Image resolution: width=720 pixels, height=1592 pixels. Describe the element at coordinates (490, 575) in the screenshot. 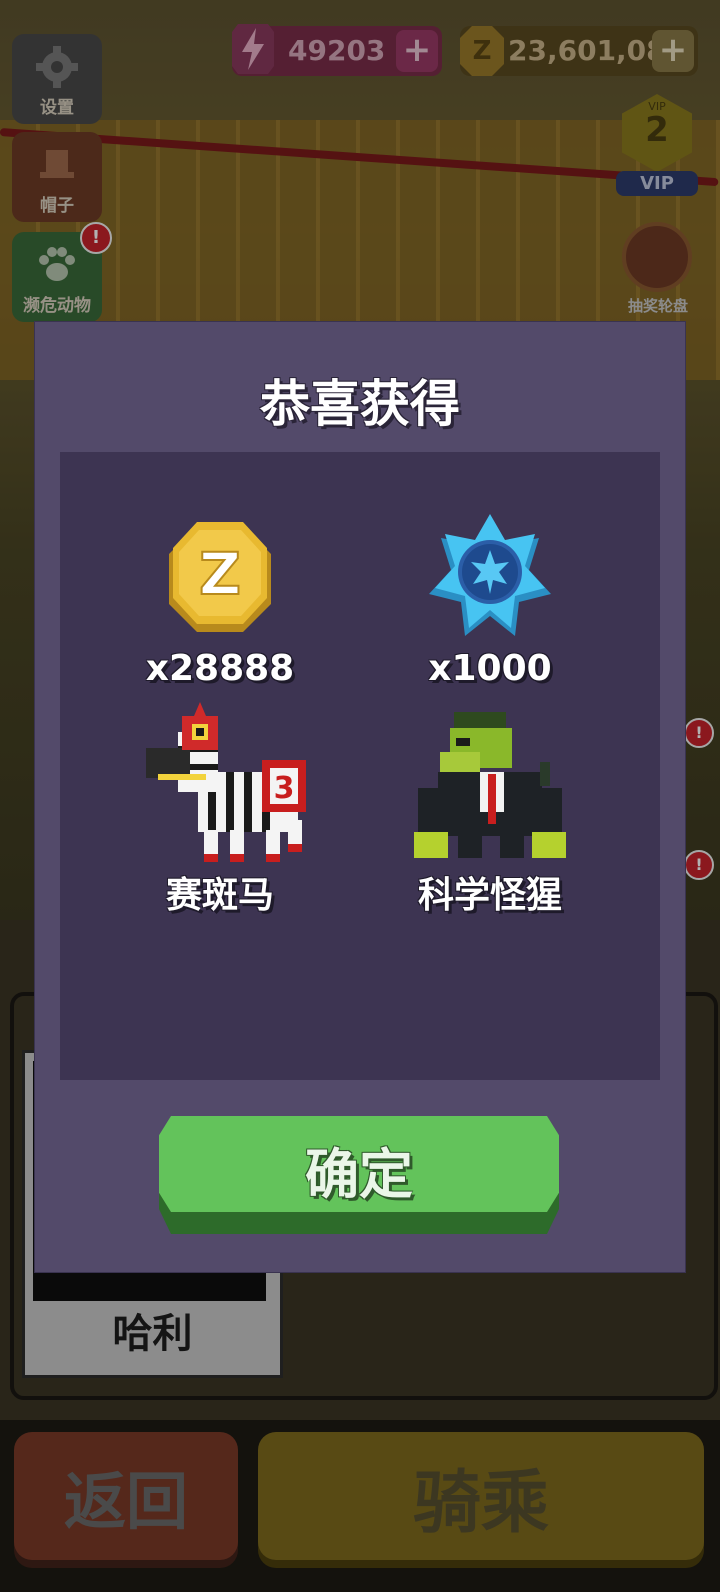

I see `star-gem-icon` at that location.